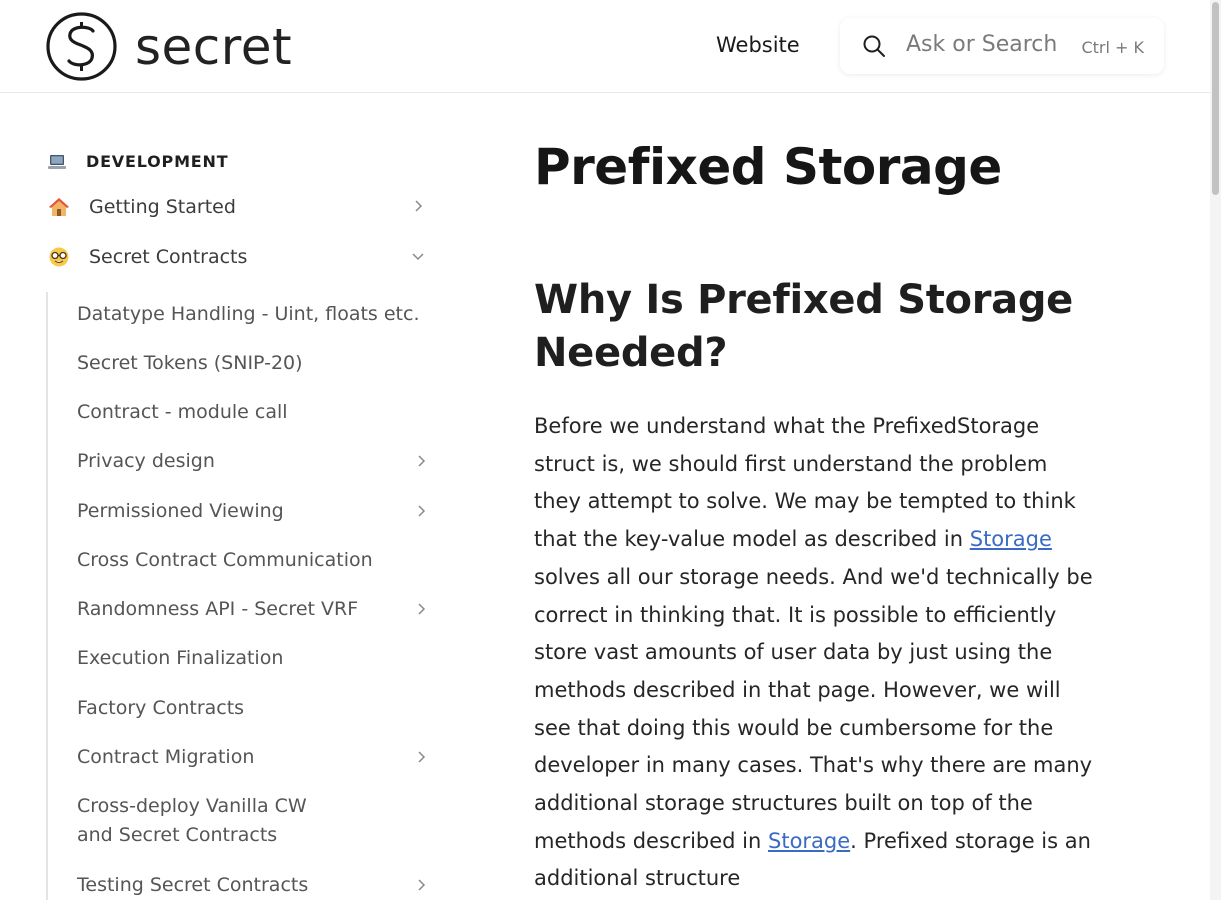  Describe the element at coordinates (59, 207) in the screenshot. I see `house-icon` at that location.